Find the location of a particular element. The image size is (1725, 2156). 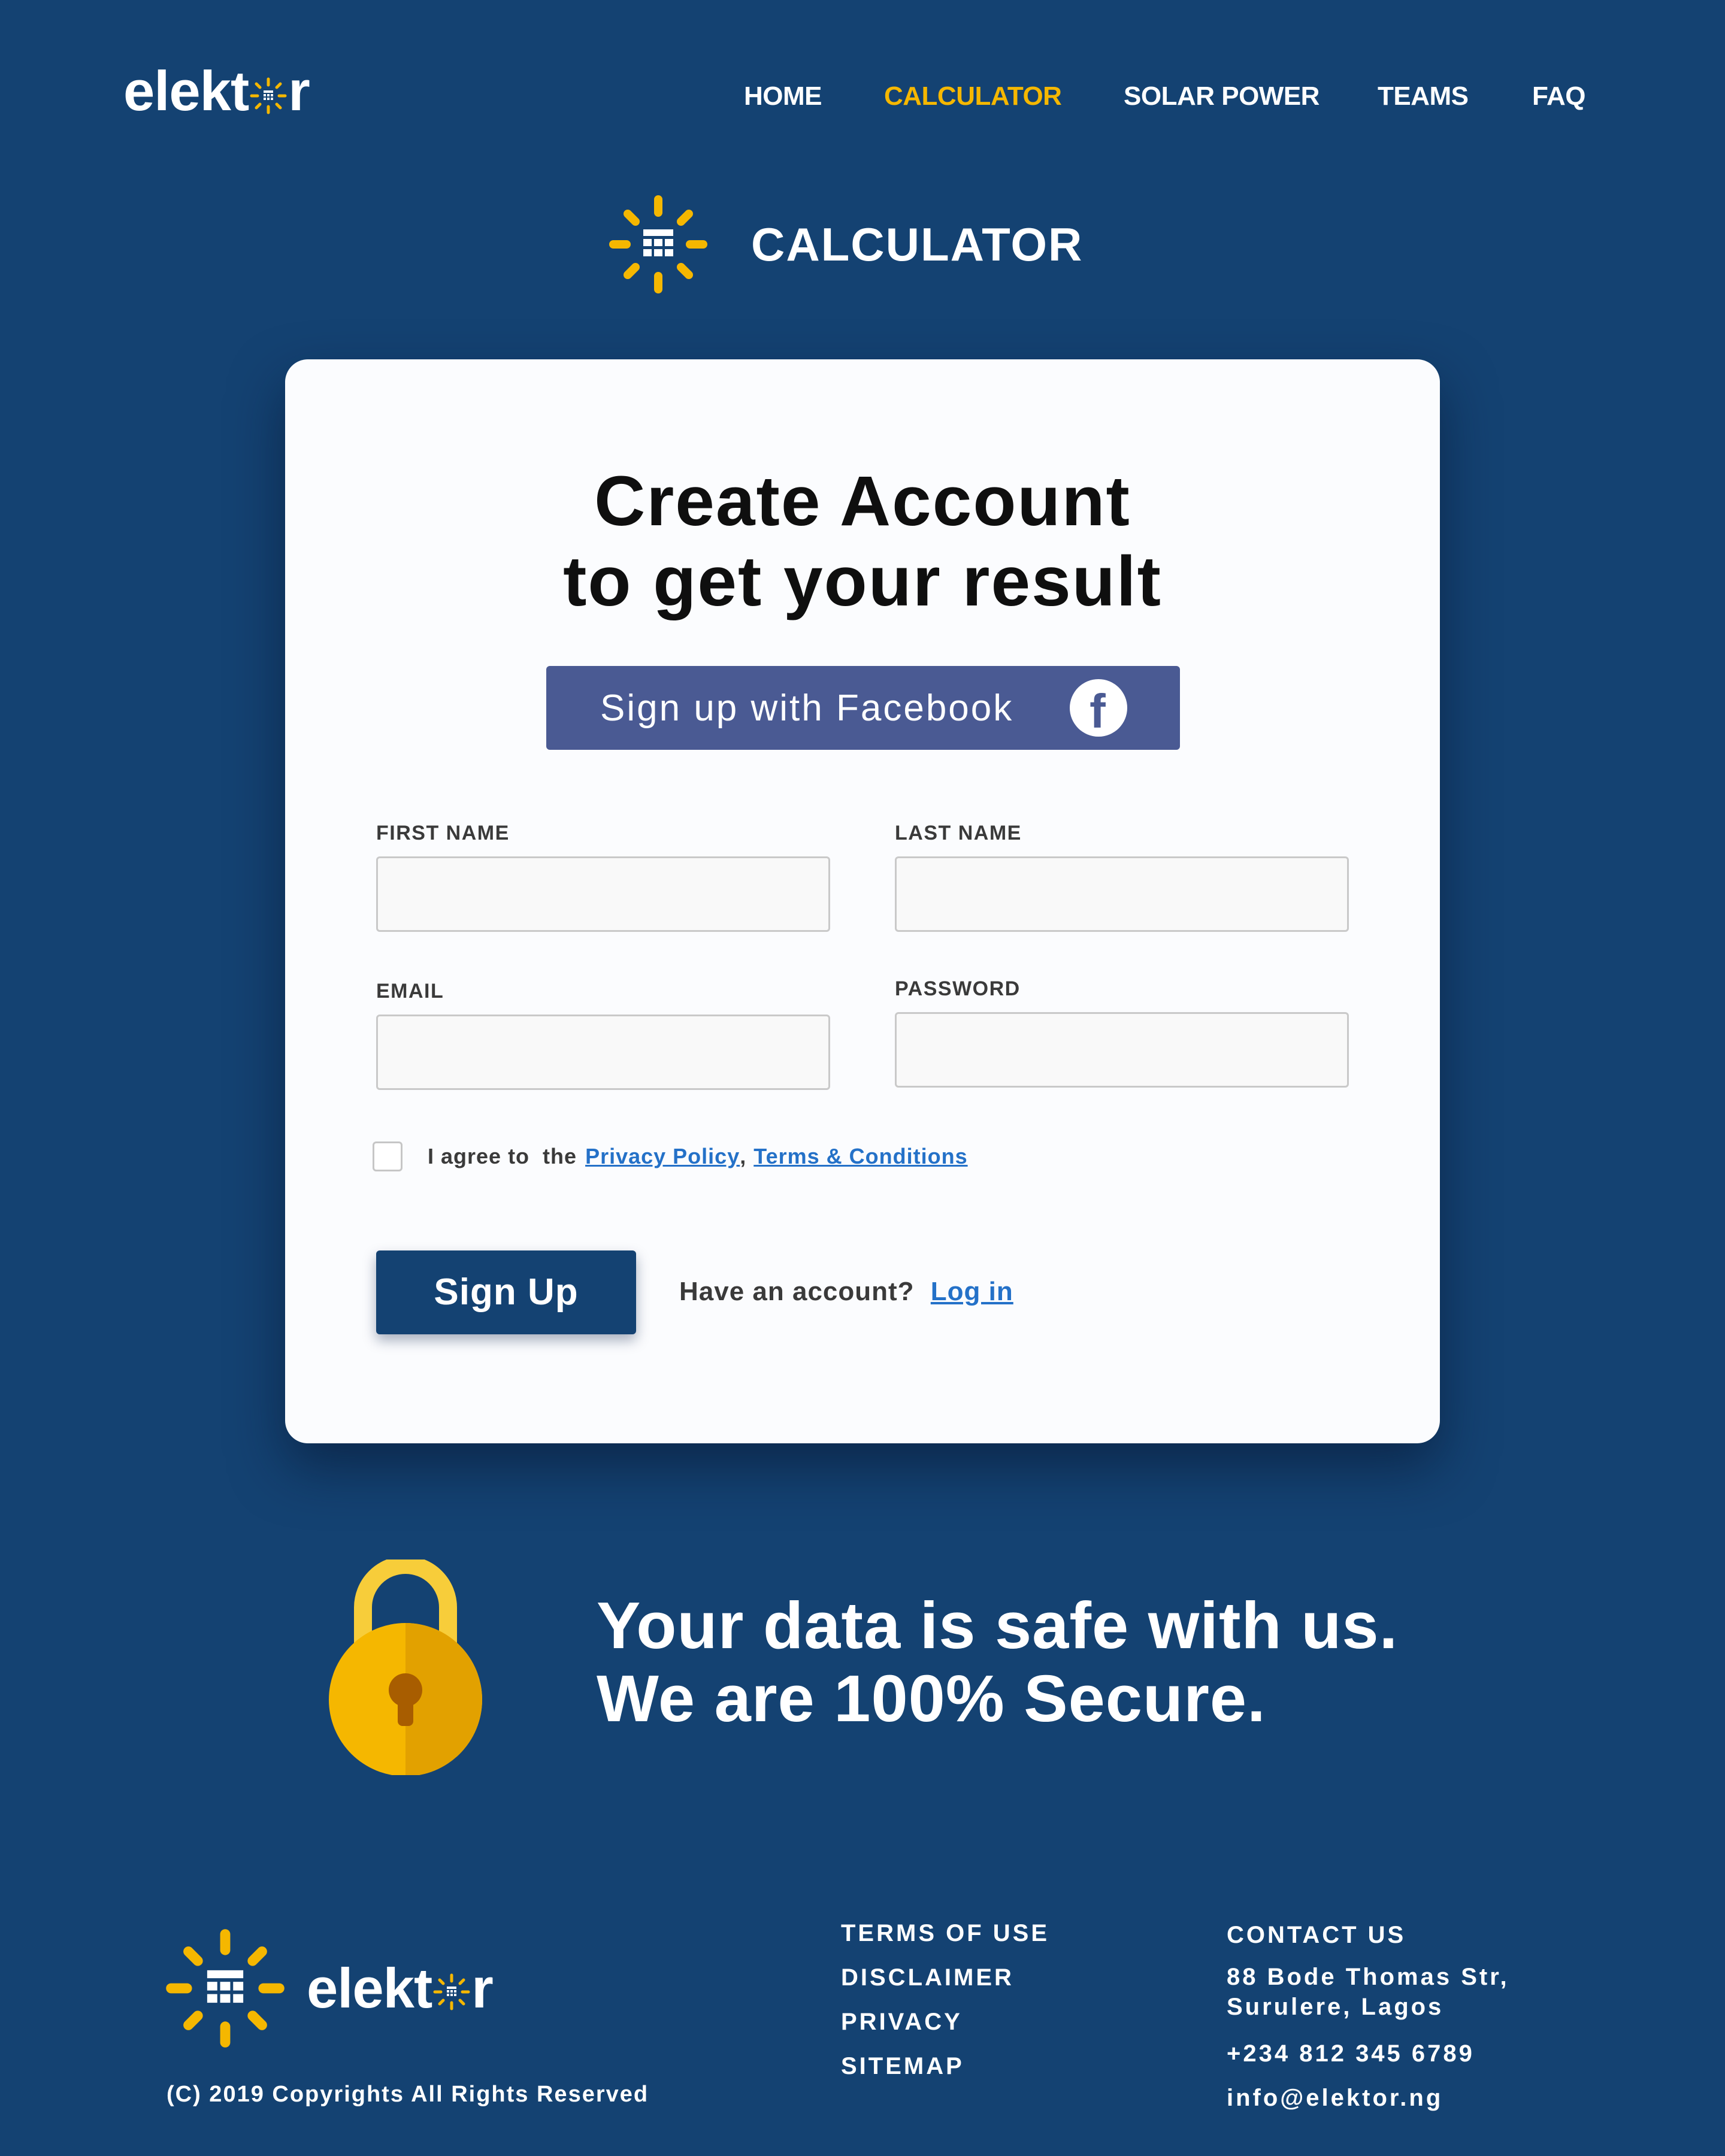

nav-faq: FAQ is located at coordinates (1558, 96).